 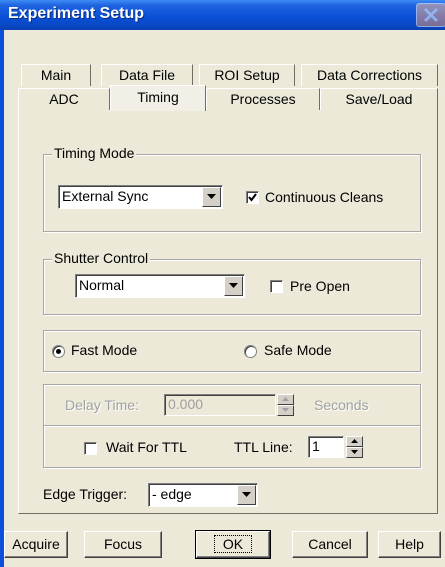 What do you see at coordinates (172, 494) in the screenshot?
I see `edge-trigger-value: - edge` at bounding box center [172, 494].